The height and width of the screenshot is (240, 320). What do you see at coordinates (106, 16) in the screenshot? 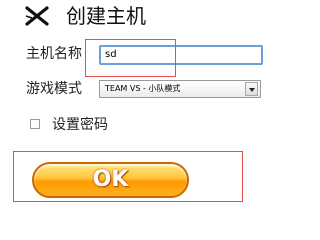
I see `dialog-title: 创建主机` at bounding box center [106, 16].